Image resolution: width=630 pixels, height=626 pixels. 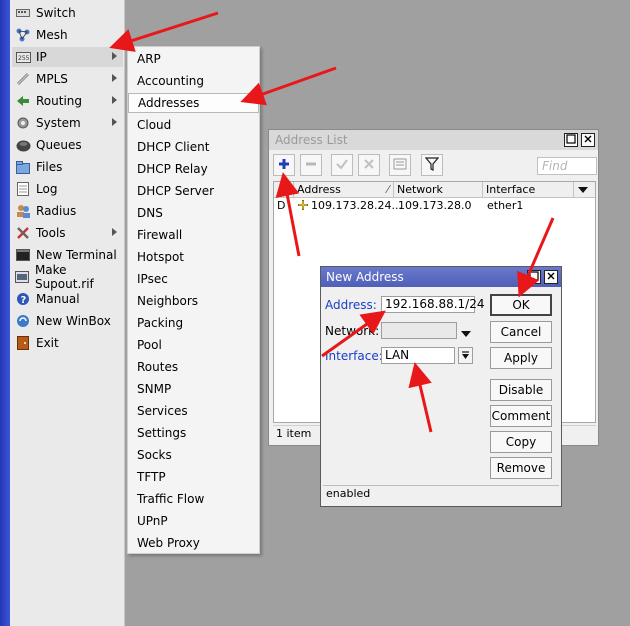 What do you see at coordinates (420, 189) in the screenshot?
I see `column-label: Network` at bounding box center [420, 189].